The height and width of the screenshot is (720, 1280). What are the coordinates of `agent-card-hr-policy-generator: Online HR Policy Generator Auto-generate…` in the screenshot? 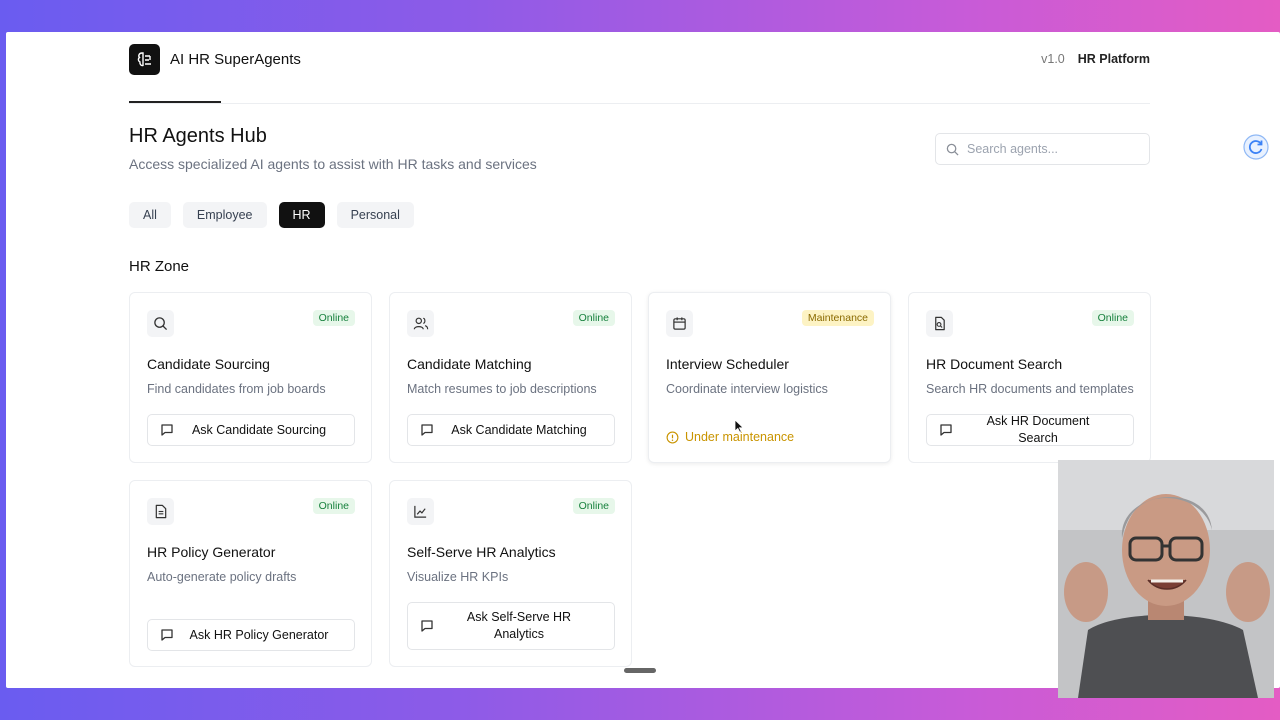 It's located at (250, 573).